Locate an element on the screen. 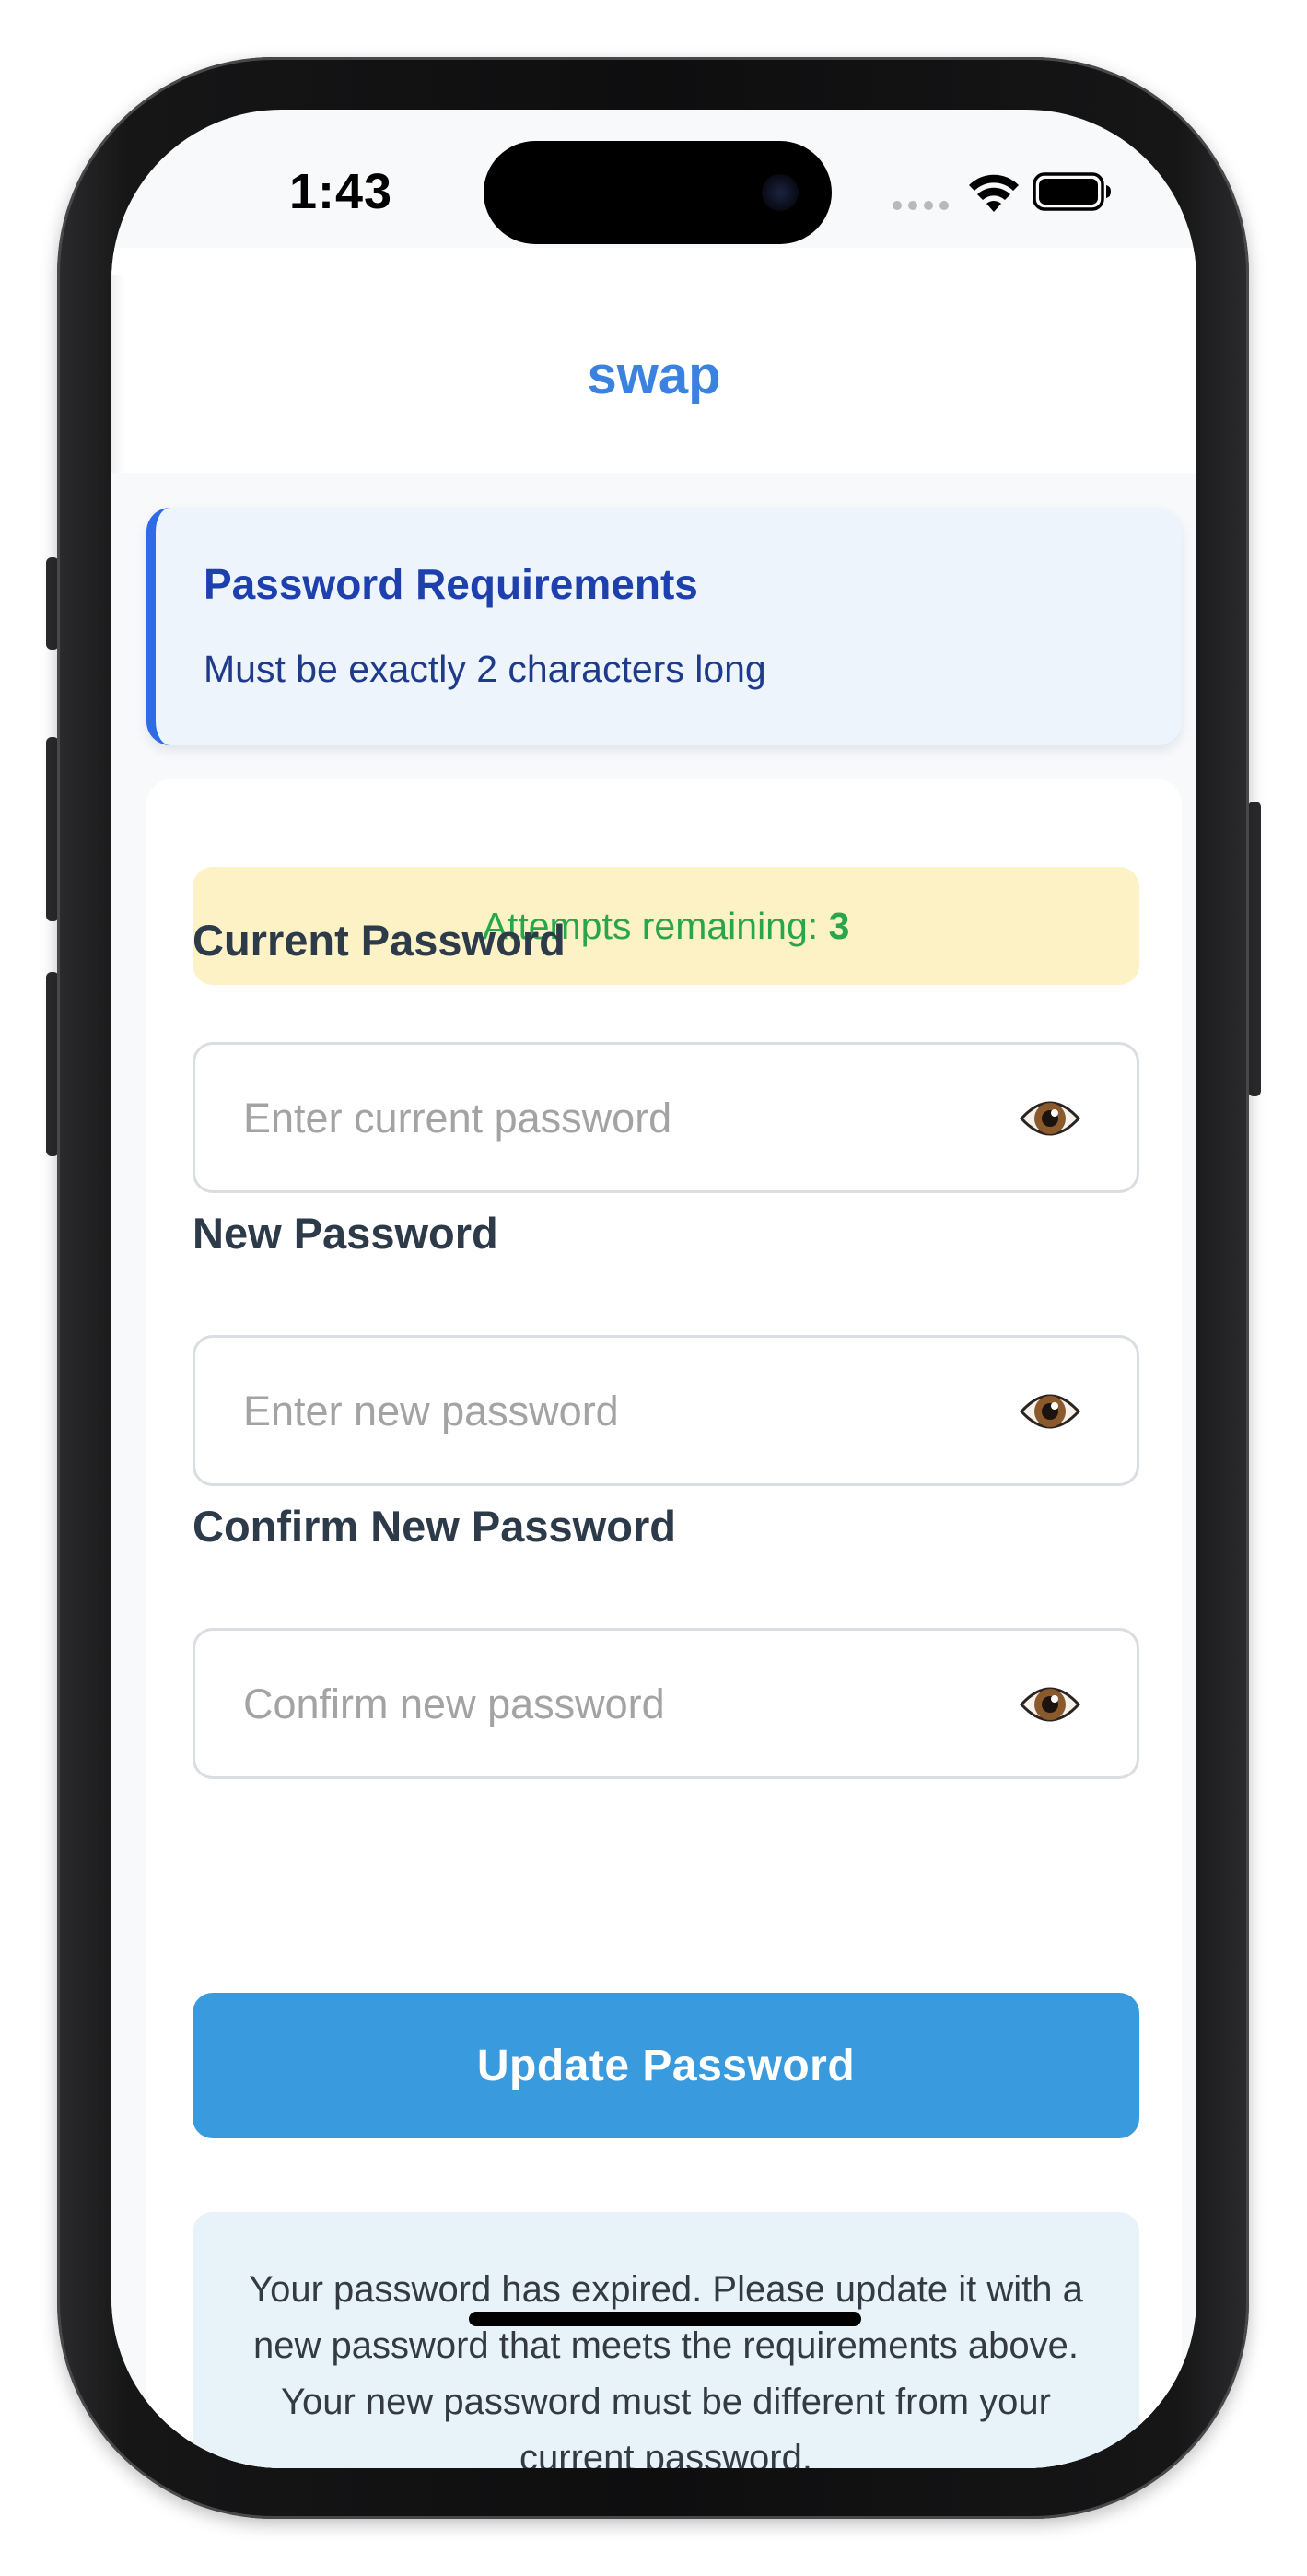 This screenshot has height=2576, width=1307. app-title: swap is located at coordinates (654, 375).